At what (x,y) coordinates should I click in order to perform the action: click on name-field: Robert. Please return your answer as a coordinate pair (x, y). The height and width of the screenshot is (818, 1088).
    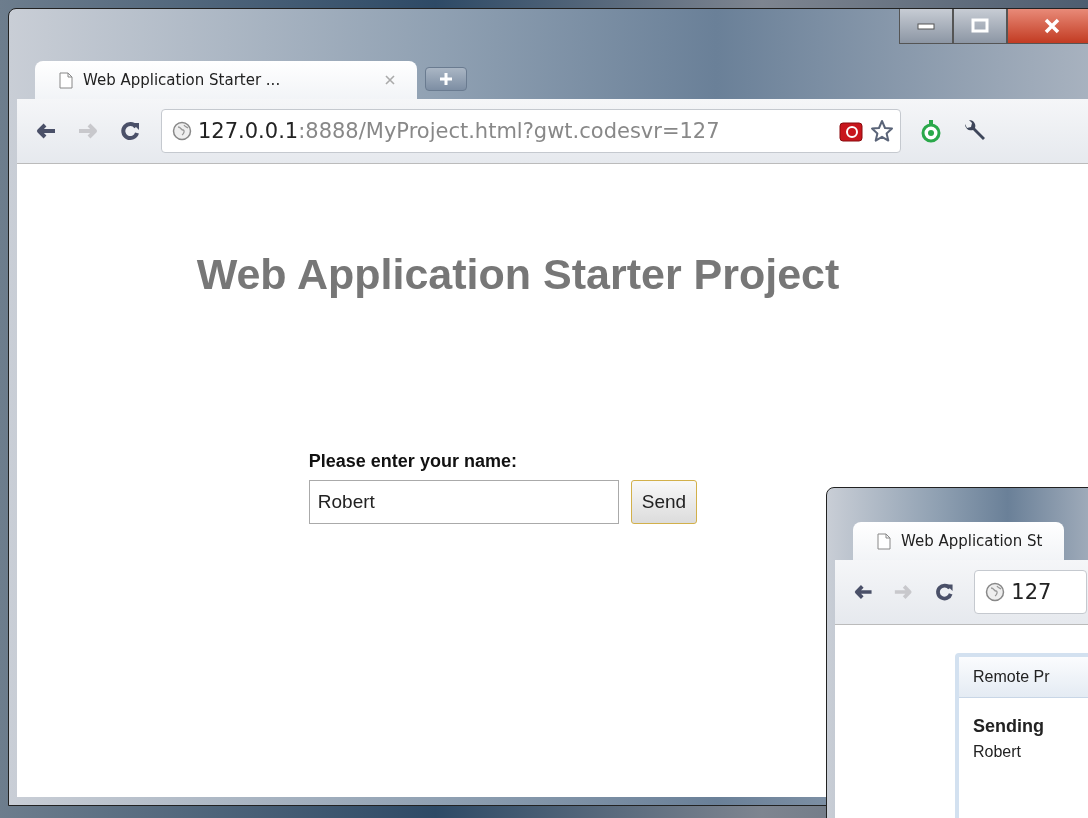
    Looking at the image, I should click on (463, 502).